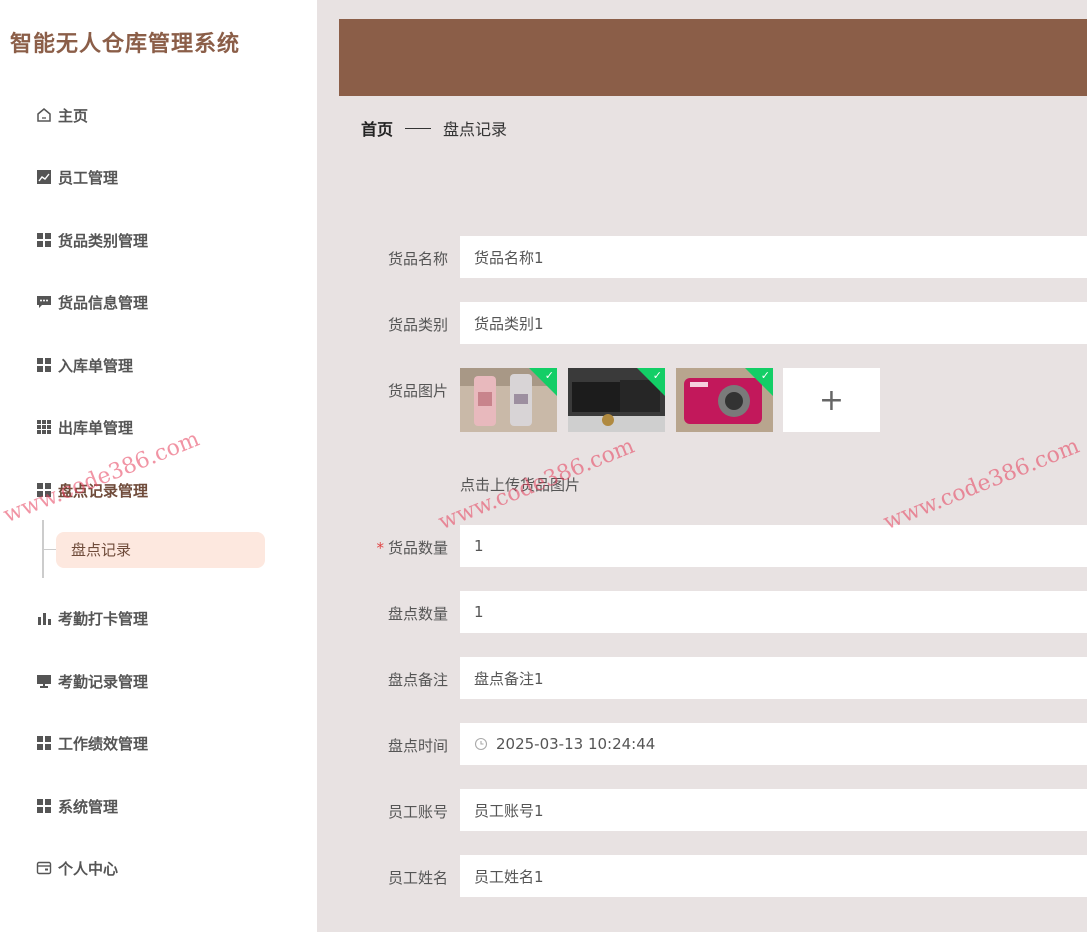  I want to click on nav-item-category: 货品类别管理, so click(91, 240).